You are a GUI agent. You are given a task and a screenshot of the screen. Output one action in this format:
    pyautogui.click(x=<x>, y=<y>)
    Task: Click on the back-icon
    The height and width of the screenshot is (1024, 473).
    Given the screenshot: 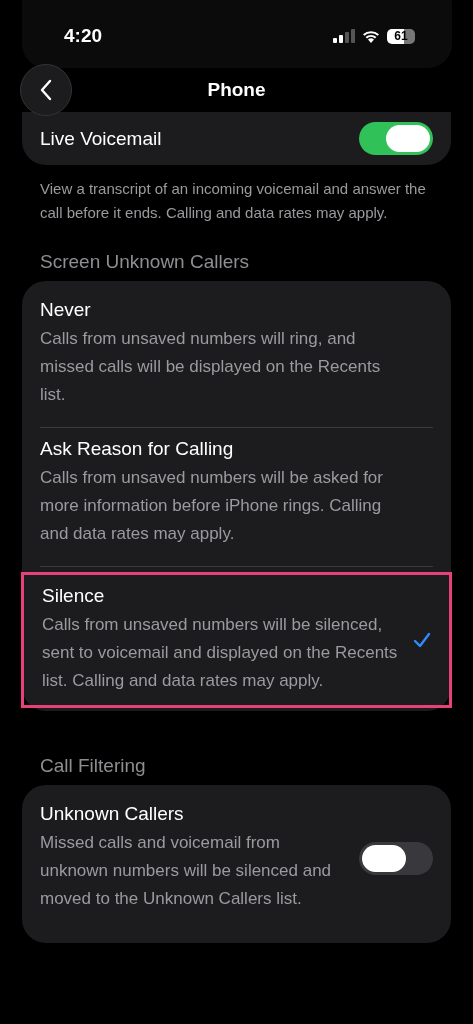 What is the action you would take?
    pyautogui.click(x=46, y=90)
    